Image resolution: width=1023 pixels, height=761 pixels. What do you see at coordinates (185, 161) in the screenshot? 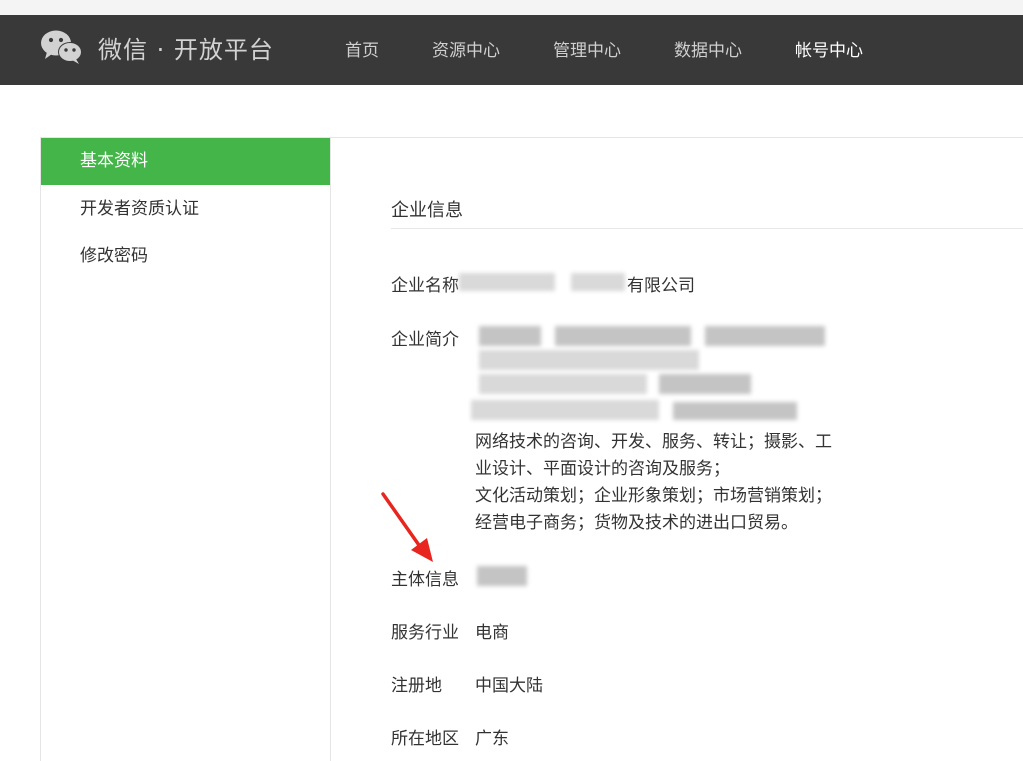
I see `sidebar-item-basic-info: 基本资料` at bounding box center [185, 161].